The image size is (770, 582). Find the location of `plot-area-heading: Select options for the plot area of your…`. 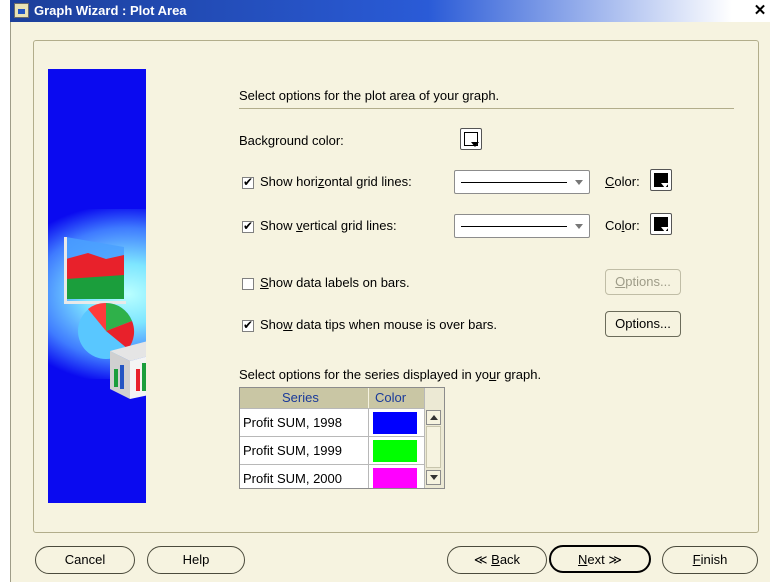

plot-area-heading: Select options for the plot area of your… is located at coordinates (369, 95).